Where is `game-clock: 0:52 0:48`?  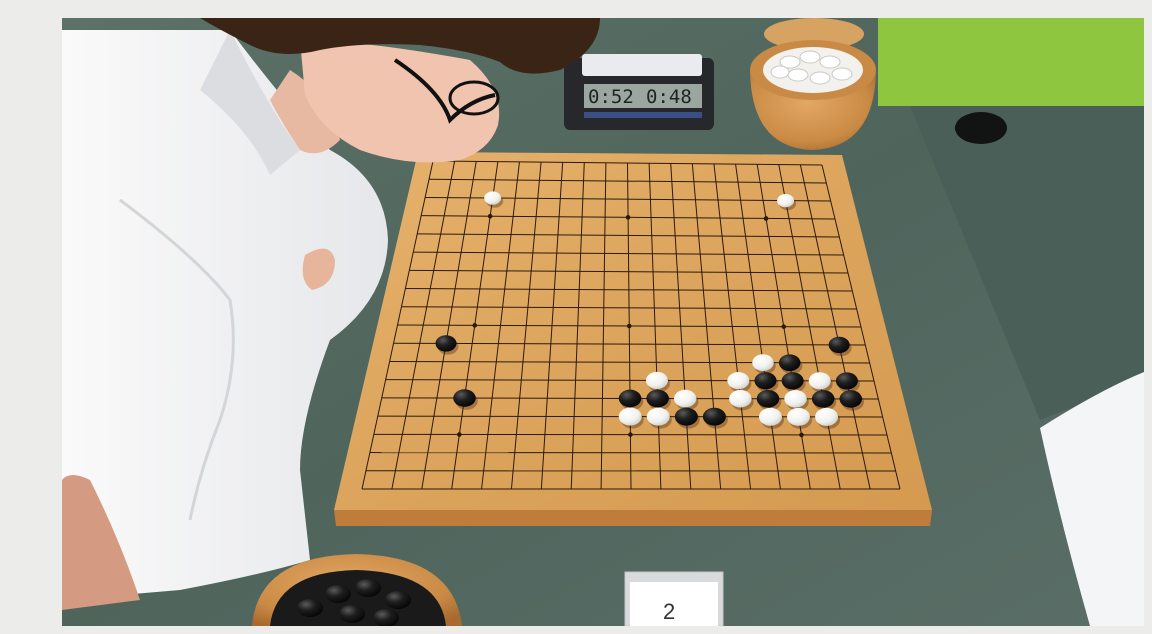
game-clock: 0:52 0:48 is located at coordinates (639, 92).